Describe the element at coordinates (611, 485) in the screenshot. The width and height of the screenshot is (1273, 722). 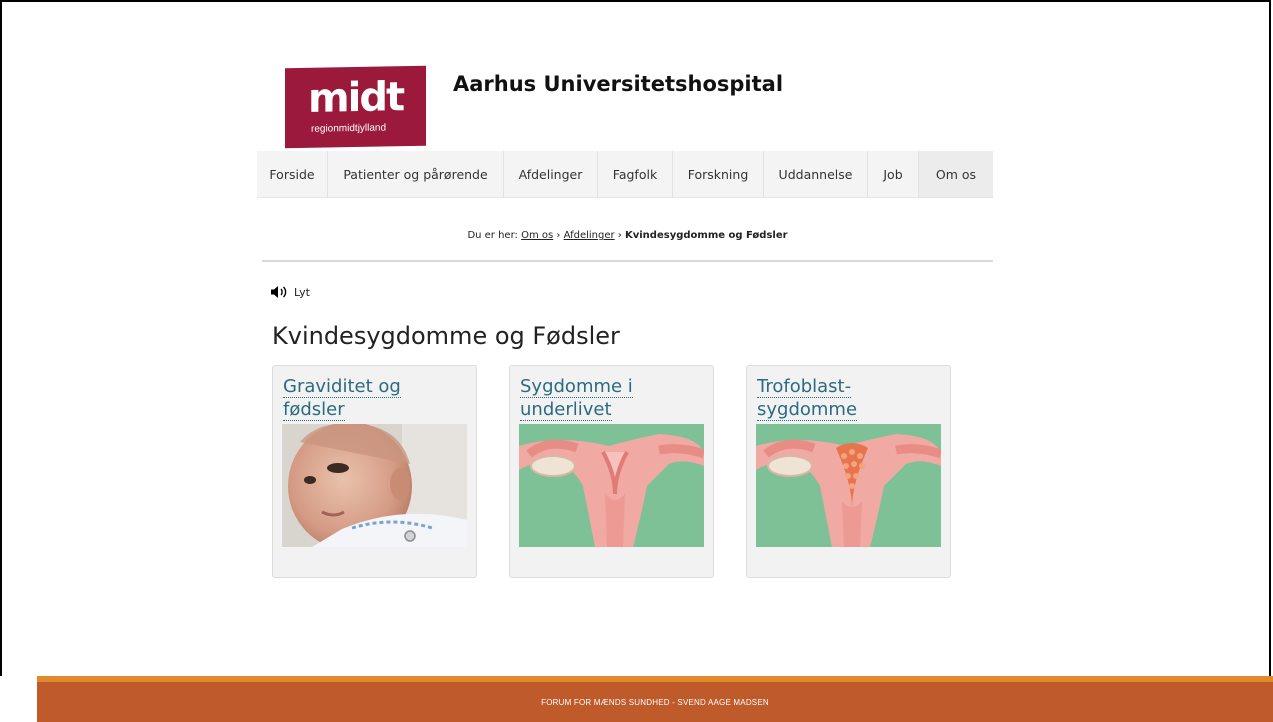
I see `uterus-illustration` at that location.